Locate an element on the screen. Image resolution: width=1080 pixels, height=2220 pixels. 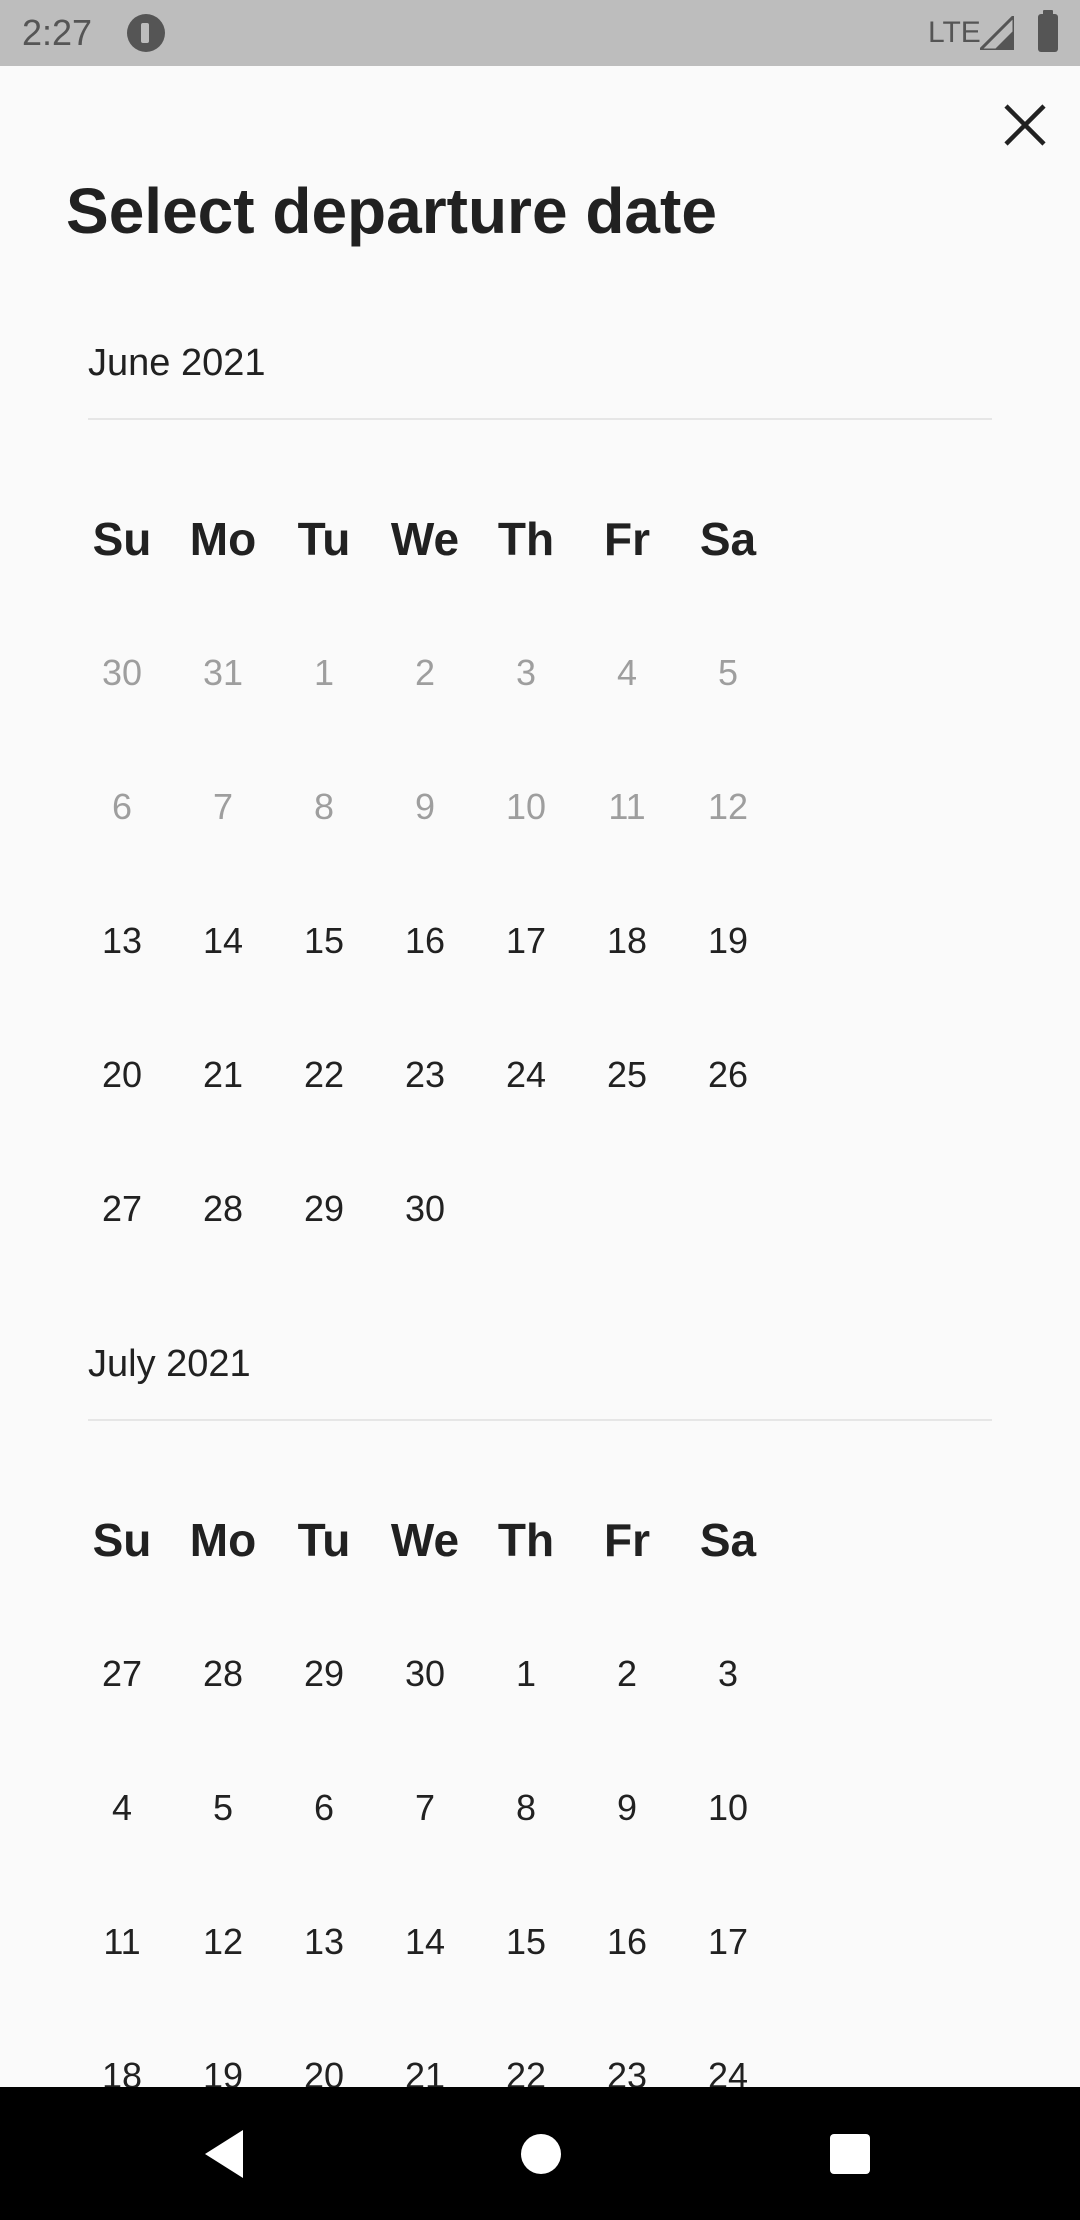
network-type: LTE is located at coordinates (954, 32).